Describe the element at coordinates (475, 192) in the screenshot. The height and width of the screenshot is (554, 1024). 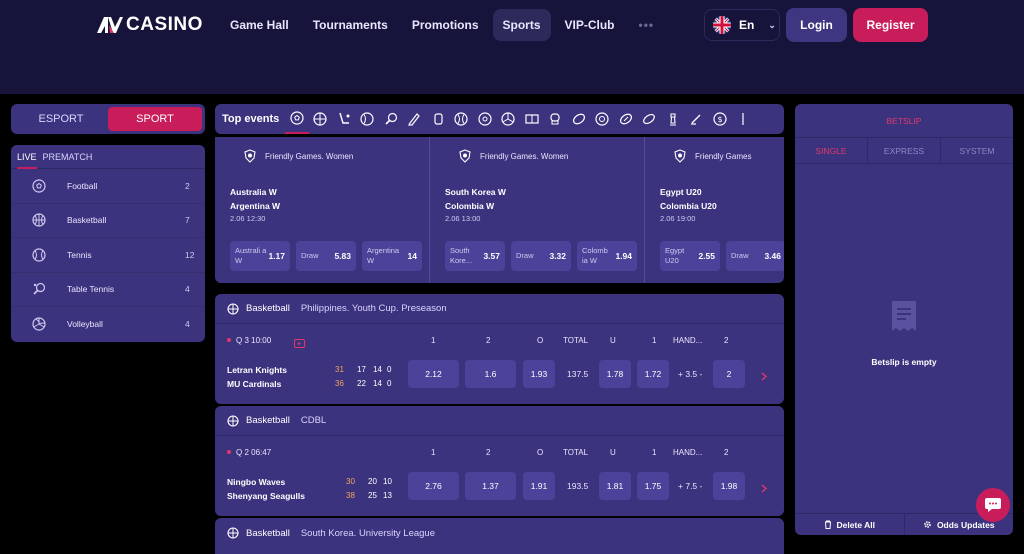
I see `event-team-home: South Korea W` at that location.